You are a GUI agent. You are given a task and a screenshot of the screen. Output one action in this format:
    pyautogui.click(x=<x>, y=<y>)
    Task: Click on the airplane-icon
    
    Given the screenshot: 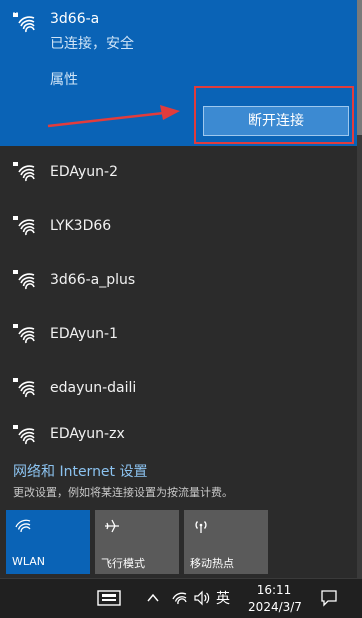 What is the action you would take?
    pyautogui.click(x=112, y=526)
    